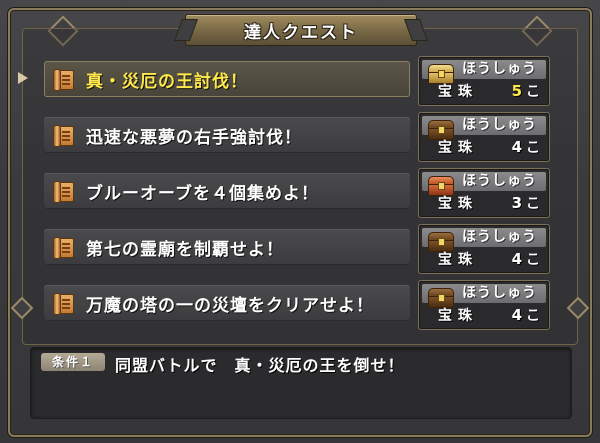  I want to click on quest-bar: 第七の霊廟を制覇せよ！, so click(227, 247).